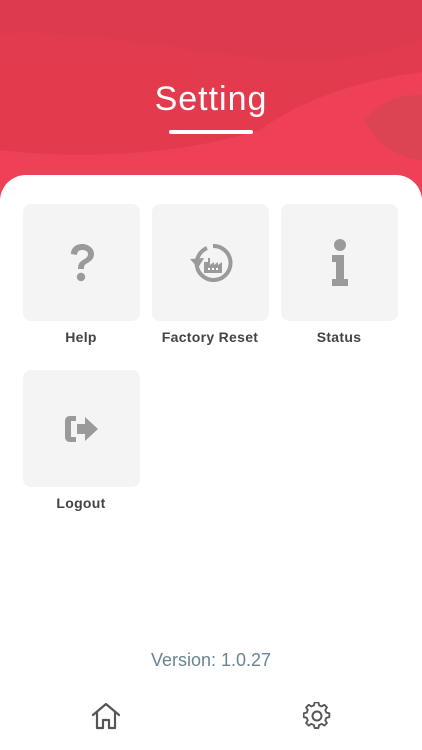 The height and width of the screenshot is (750, 422). Describe the element at coordinates (81, 503) in the screenshot. I see `logout-label: Logout` at that location.